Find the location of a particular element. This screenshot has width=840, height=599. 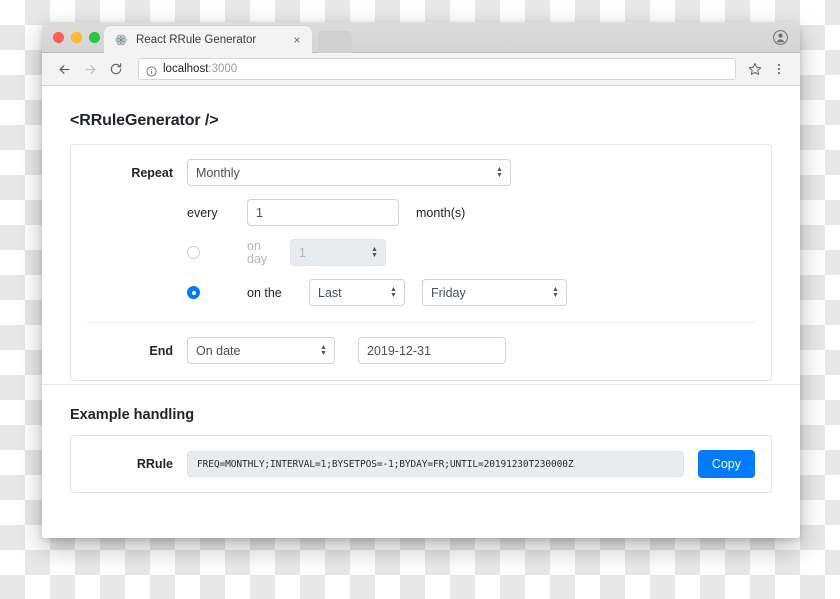

interval-suffix-label: month(s) is located at coordinates (441, 212).